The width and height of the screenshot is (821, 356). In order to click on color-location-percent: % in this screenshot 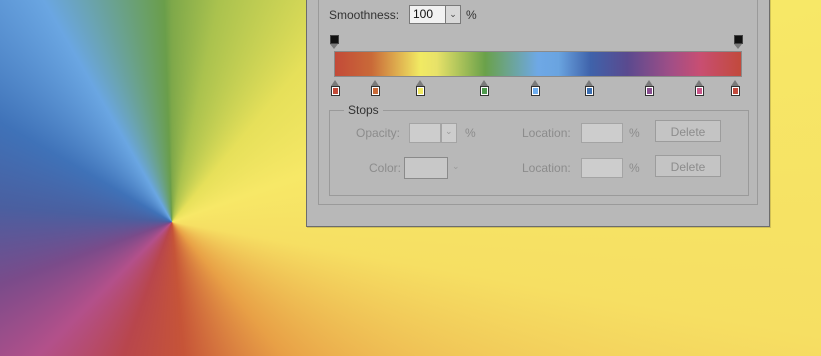, I will do `click(634, 168)`.